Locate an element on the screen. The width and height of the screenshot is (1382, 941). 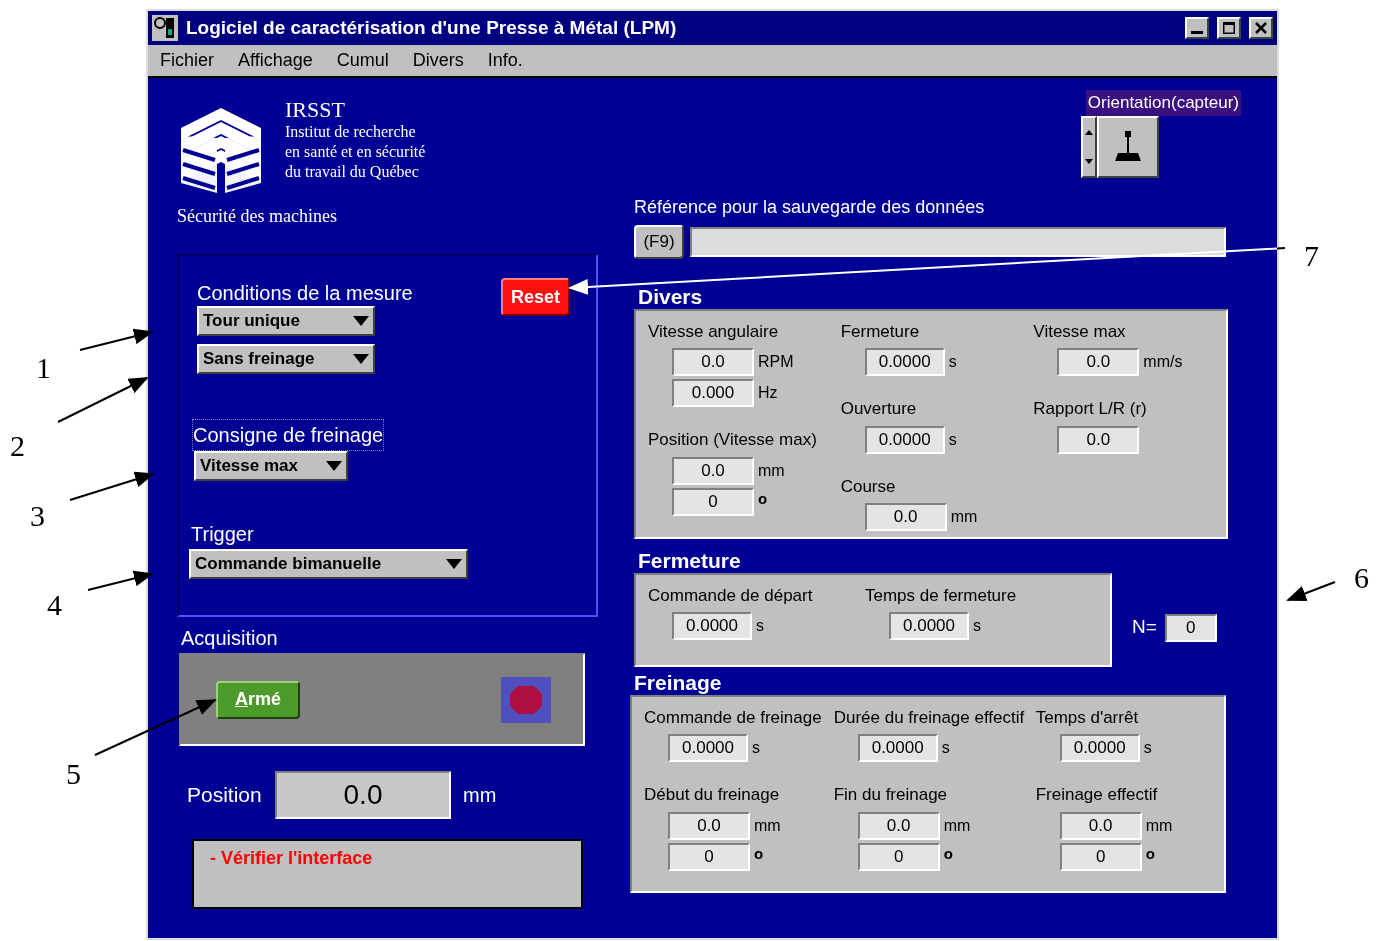
annotation-number: 3 is located at coordinates (37, 516).